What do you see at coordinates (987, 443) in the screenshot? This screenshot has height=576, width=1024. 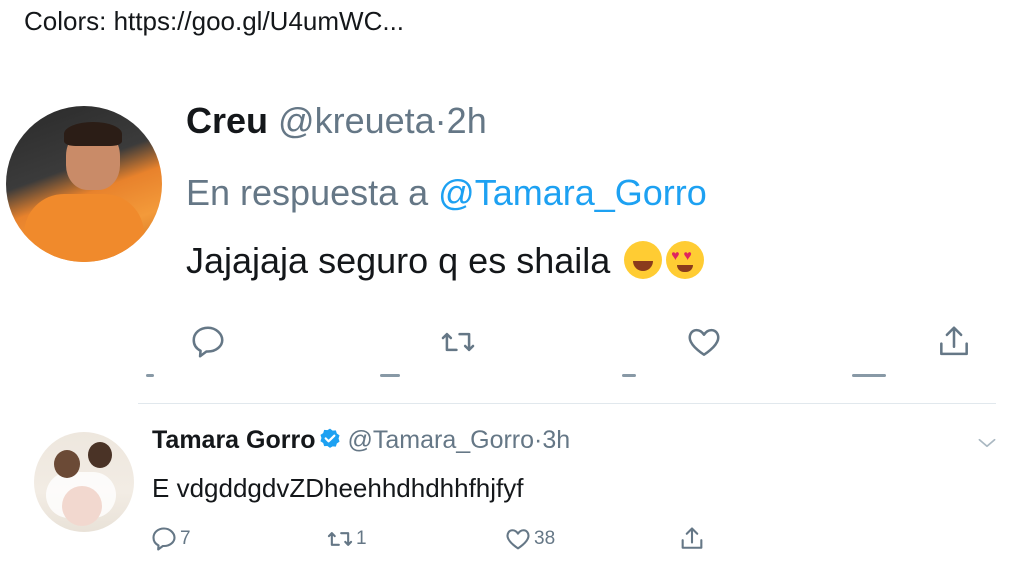 I see `chevron-down-icon` at bounding box center [987, 443].